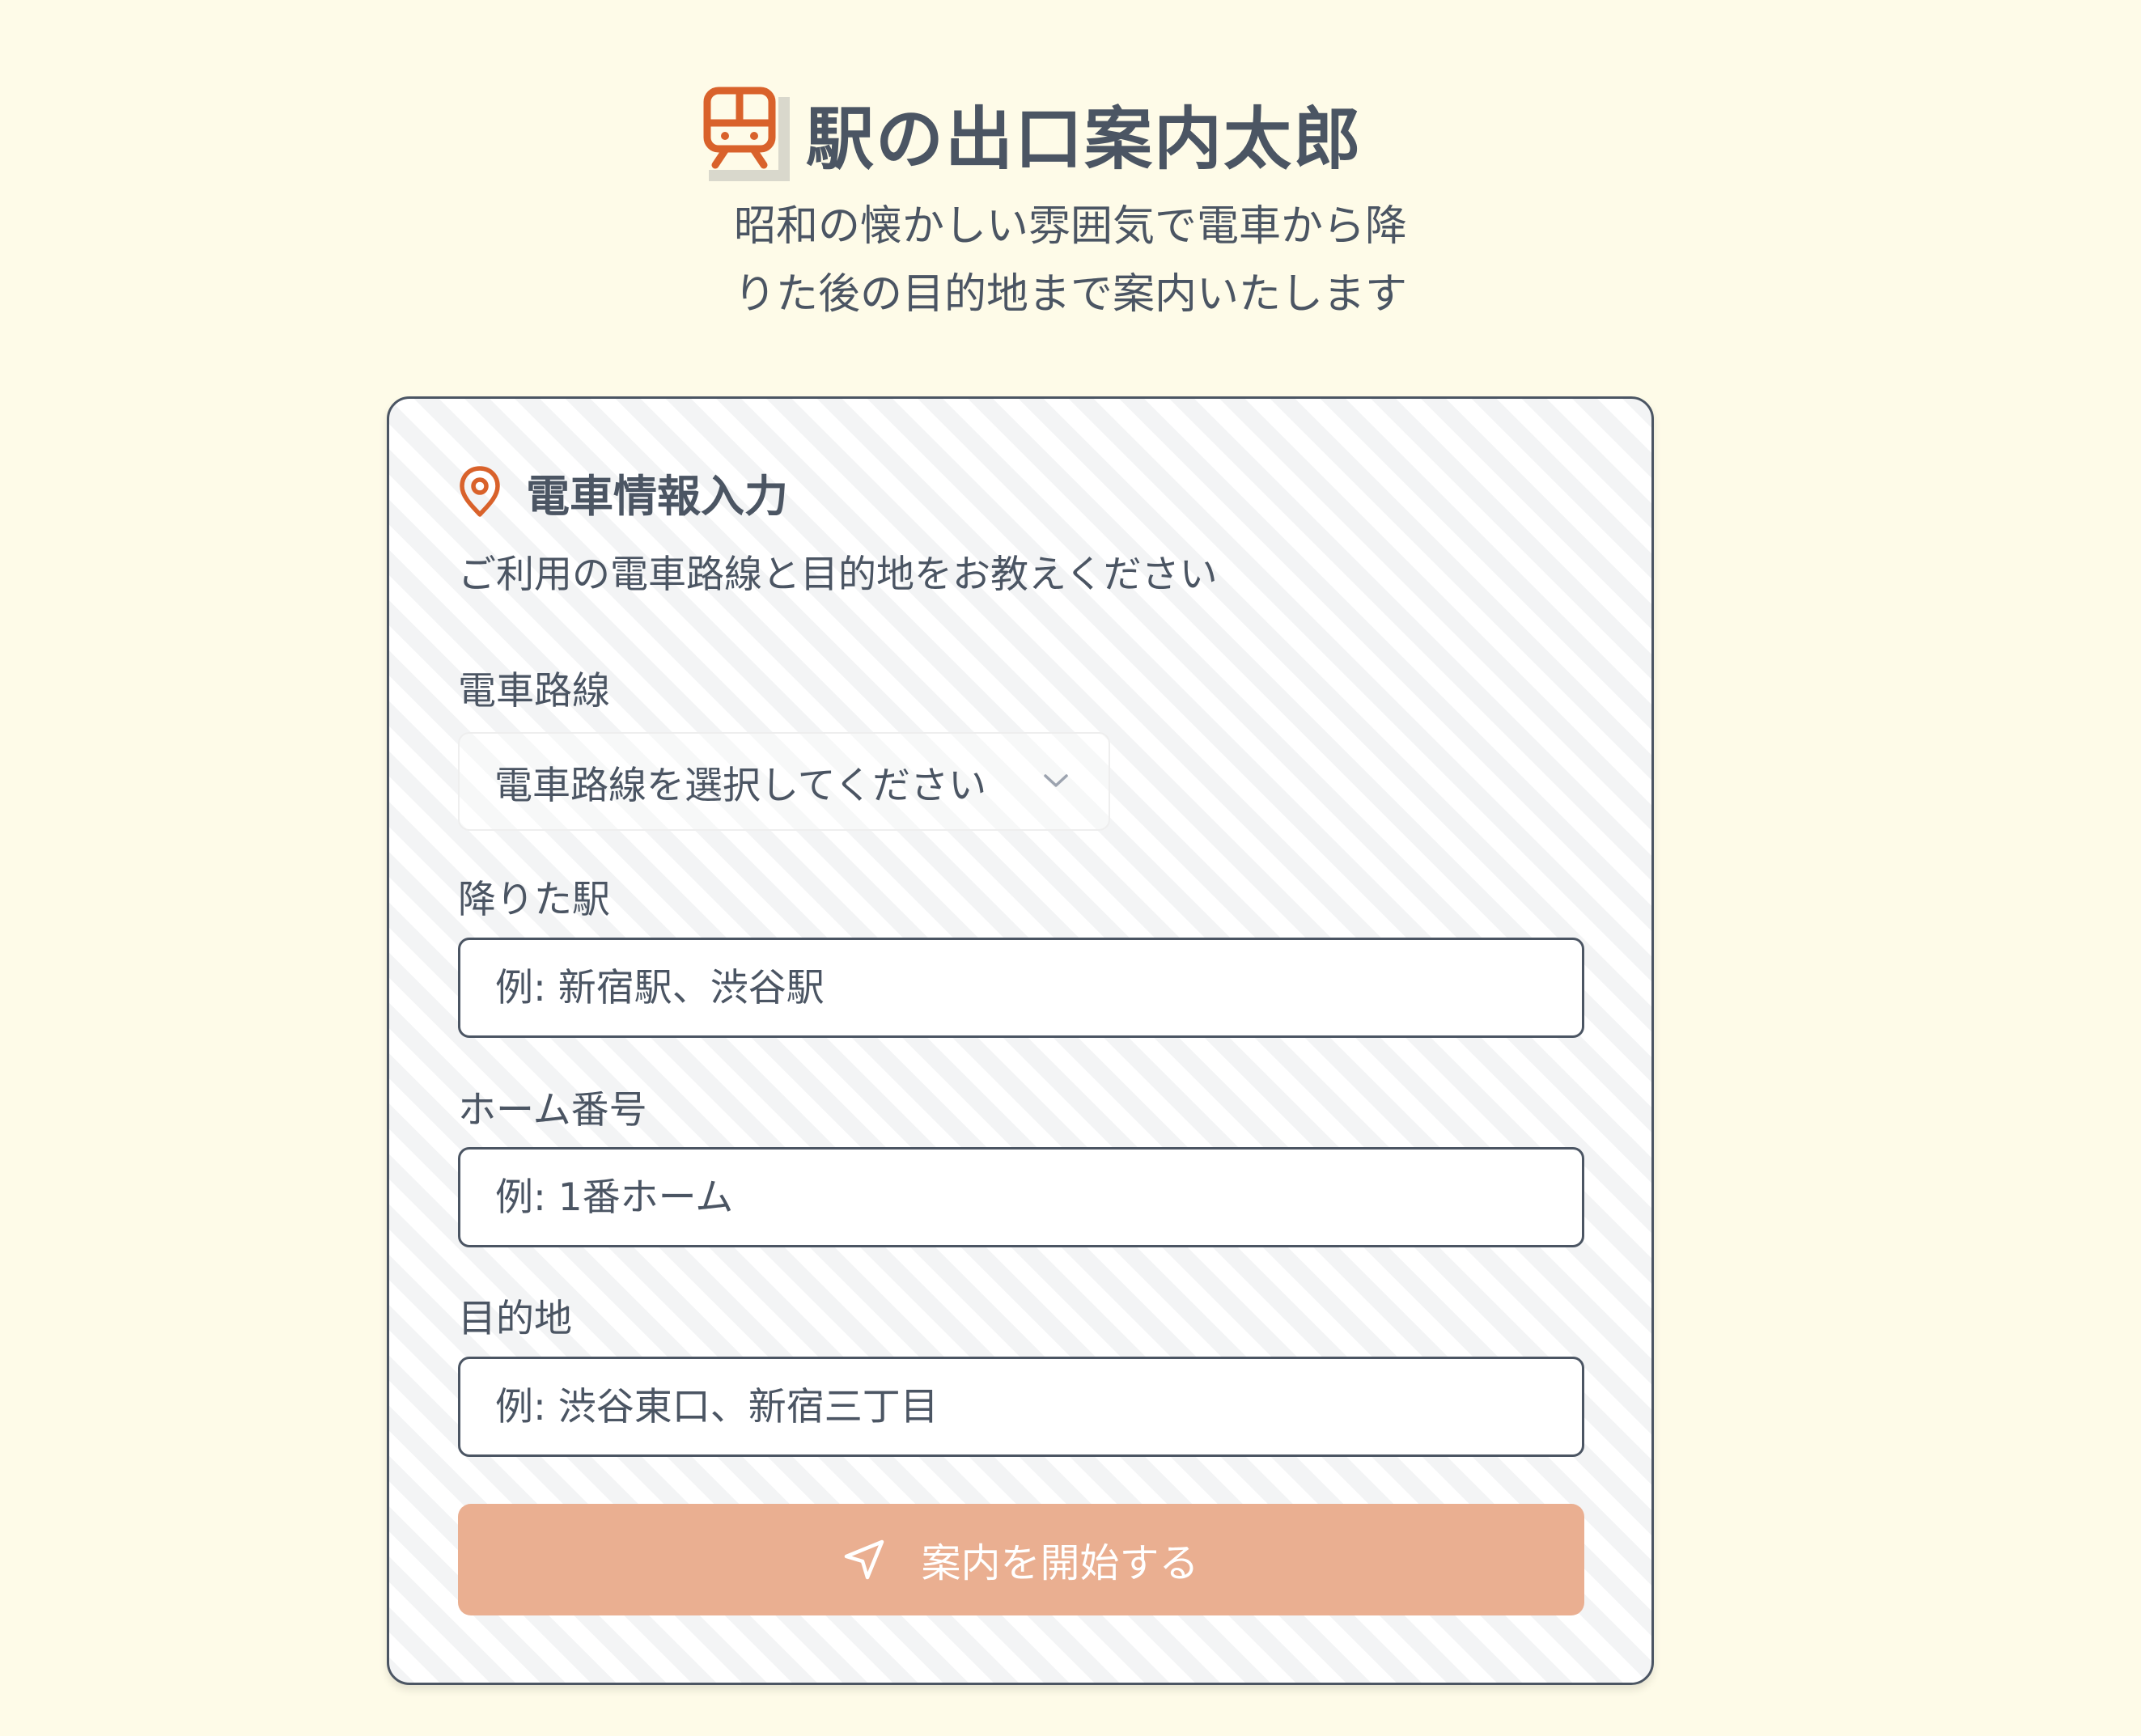 Image resolution: width=2141 pixels, height=1736 pixels. Describe the element at coordinates (1084, 139) in the screenshot. I see `app-title: 駅の出口案内太郎` at that location.